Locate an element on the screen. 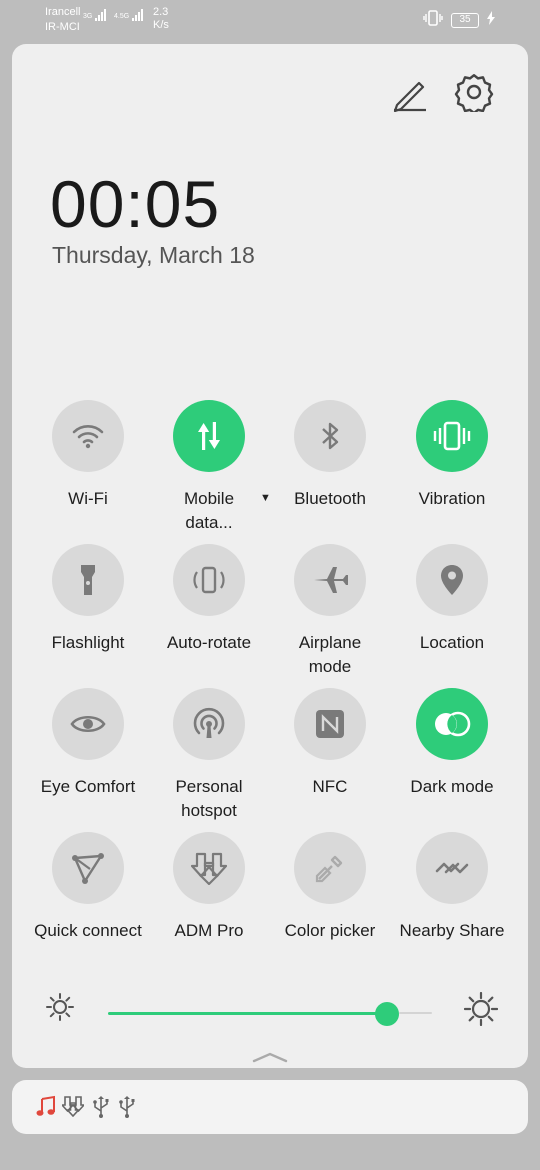 The height and width of the screenshot is (1170, 540). tile-nearby-share: Nearby Share is located at coordinates (452, 902).